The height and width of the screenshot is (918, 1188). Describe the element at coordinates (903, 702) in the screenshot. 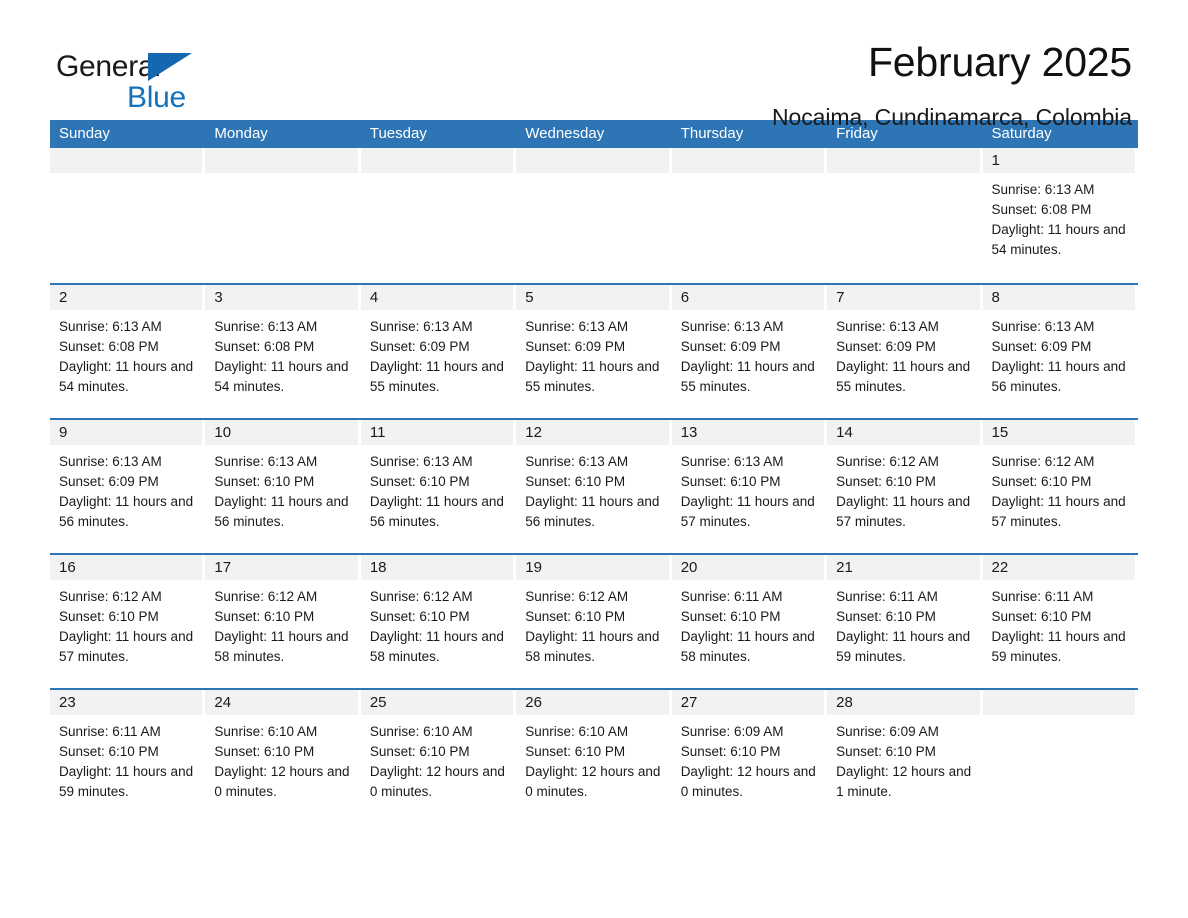

I see `day-number-band: 28` at that location.